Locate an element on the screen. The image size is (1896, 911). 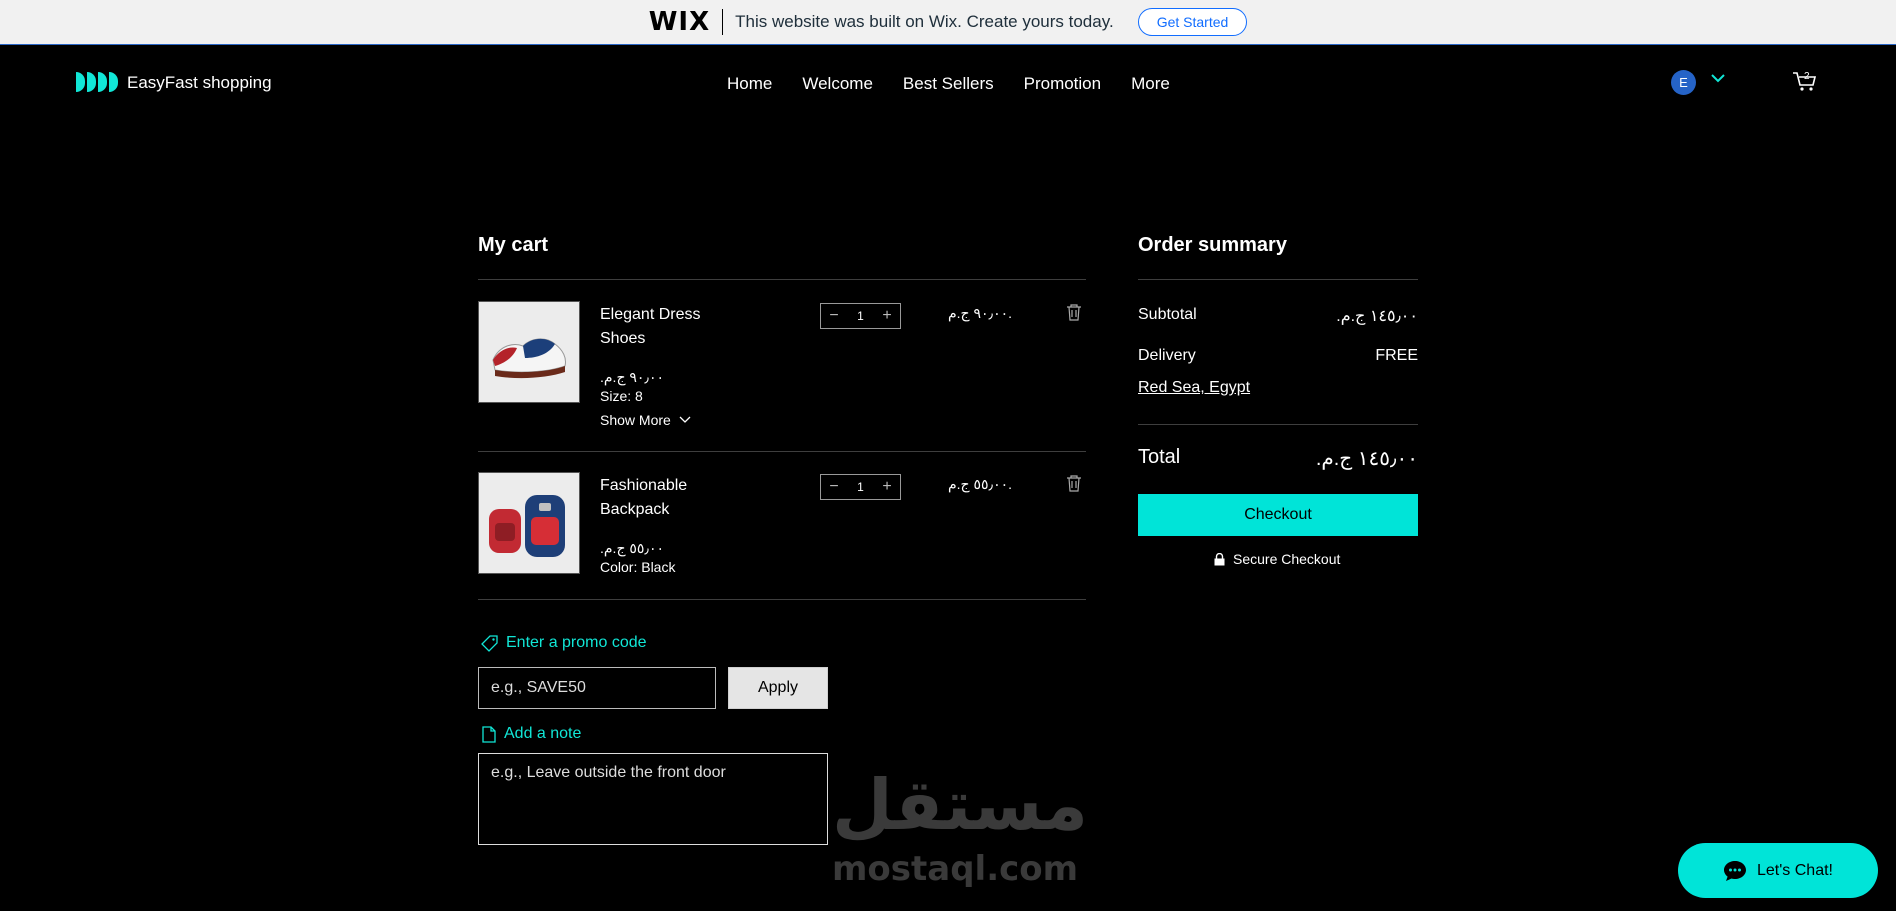
checkout-button: Checkout is located at coordinates (1278, 515).